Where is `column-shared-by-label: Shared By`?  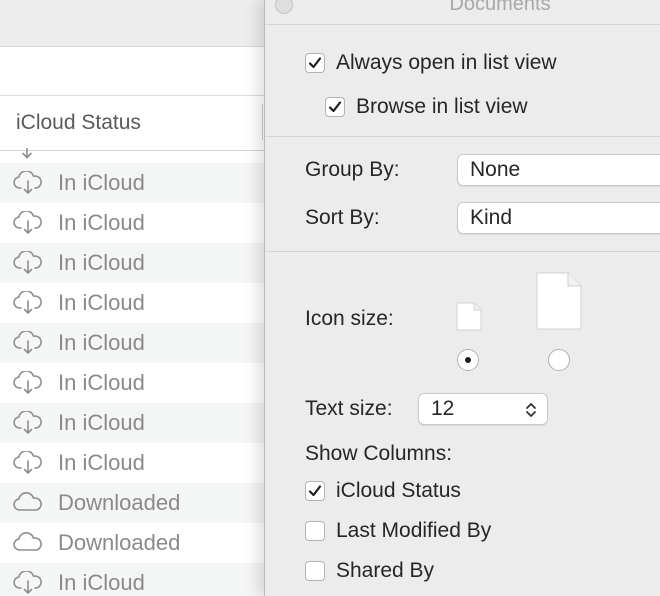 column-shared-by-label: Shared By is located at coordinates (385, 570).